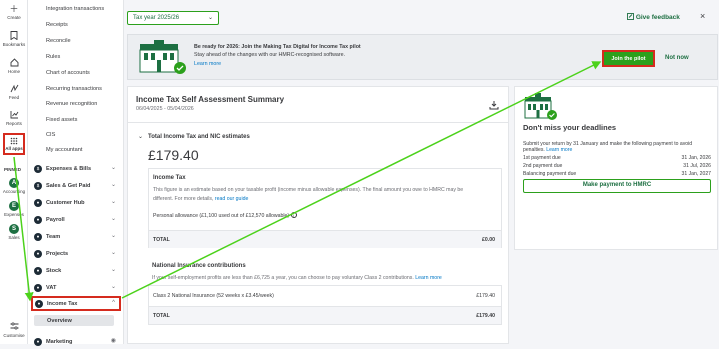  What do you see at coordinates (677, 58) in the screenshot?
I see `not-now-button: Not now` at bounding box center [677, 58].